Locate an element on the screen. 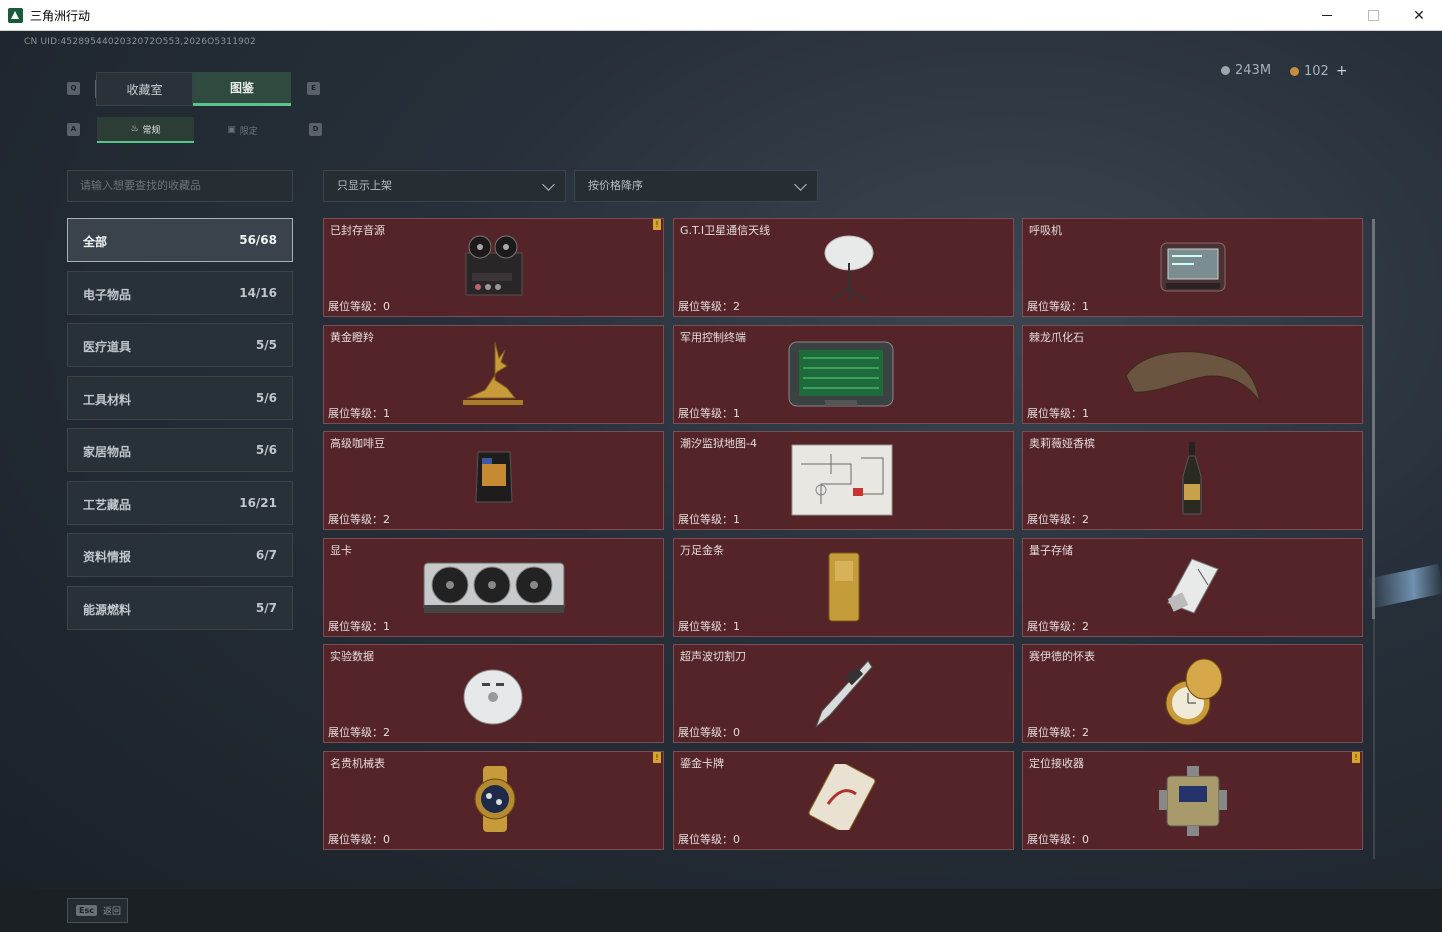  category-count: 5/5 is located at coordinates (266, 345).